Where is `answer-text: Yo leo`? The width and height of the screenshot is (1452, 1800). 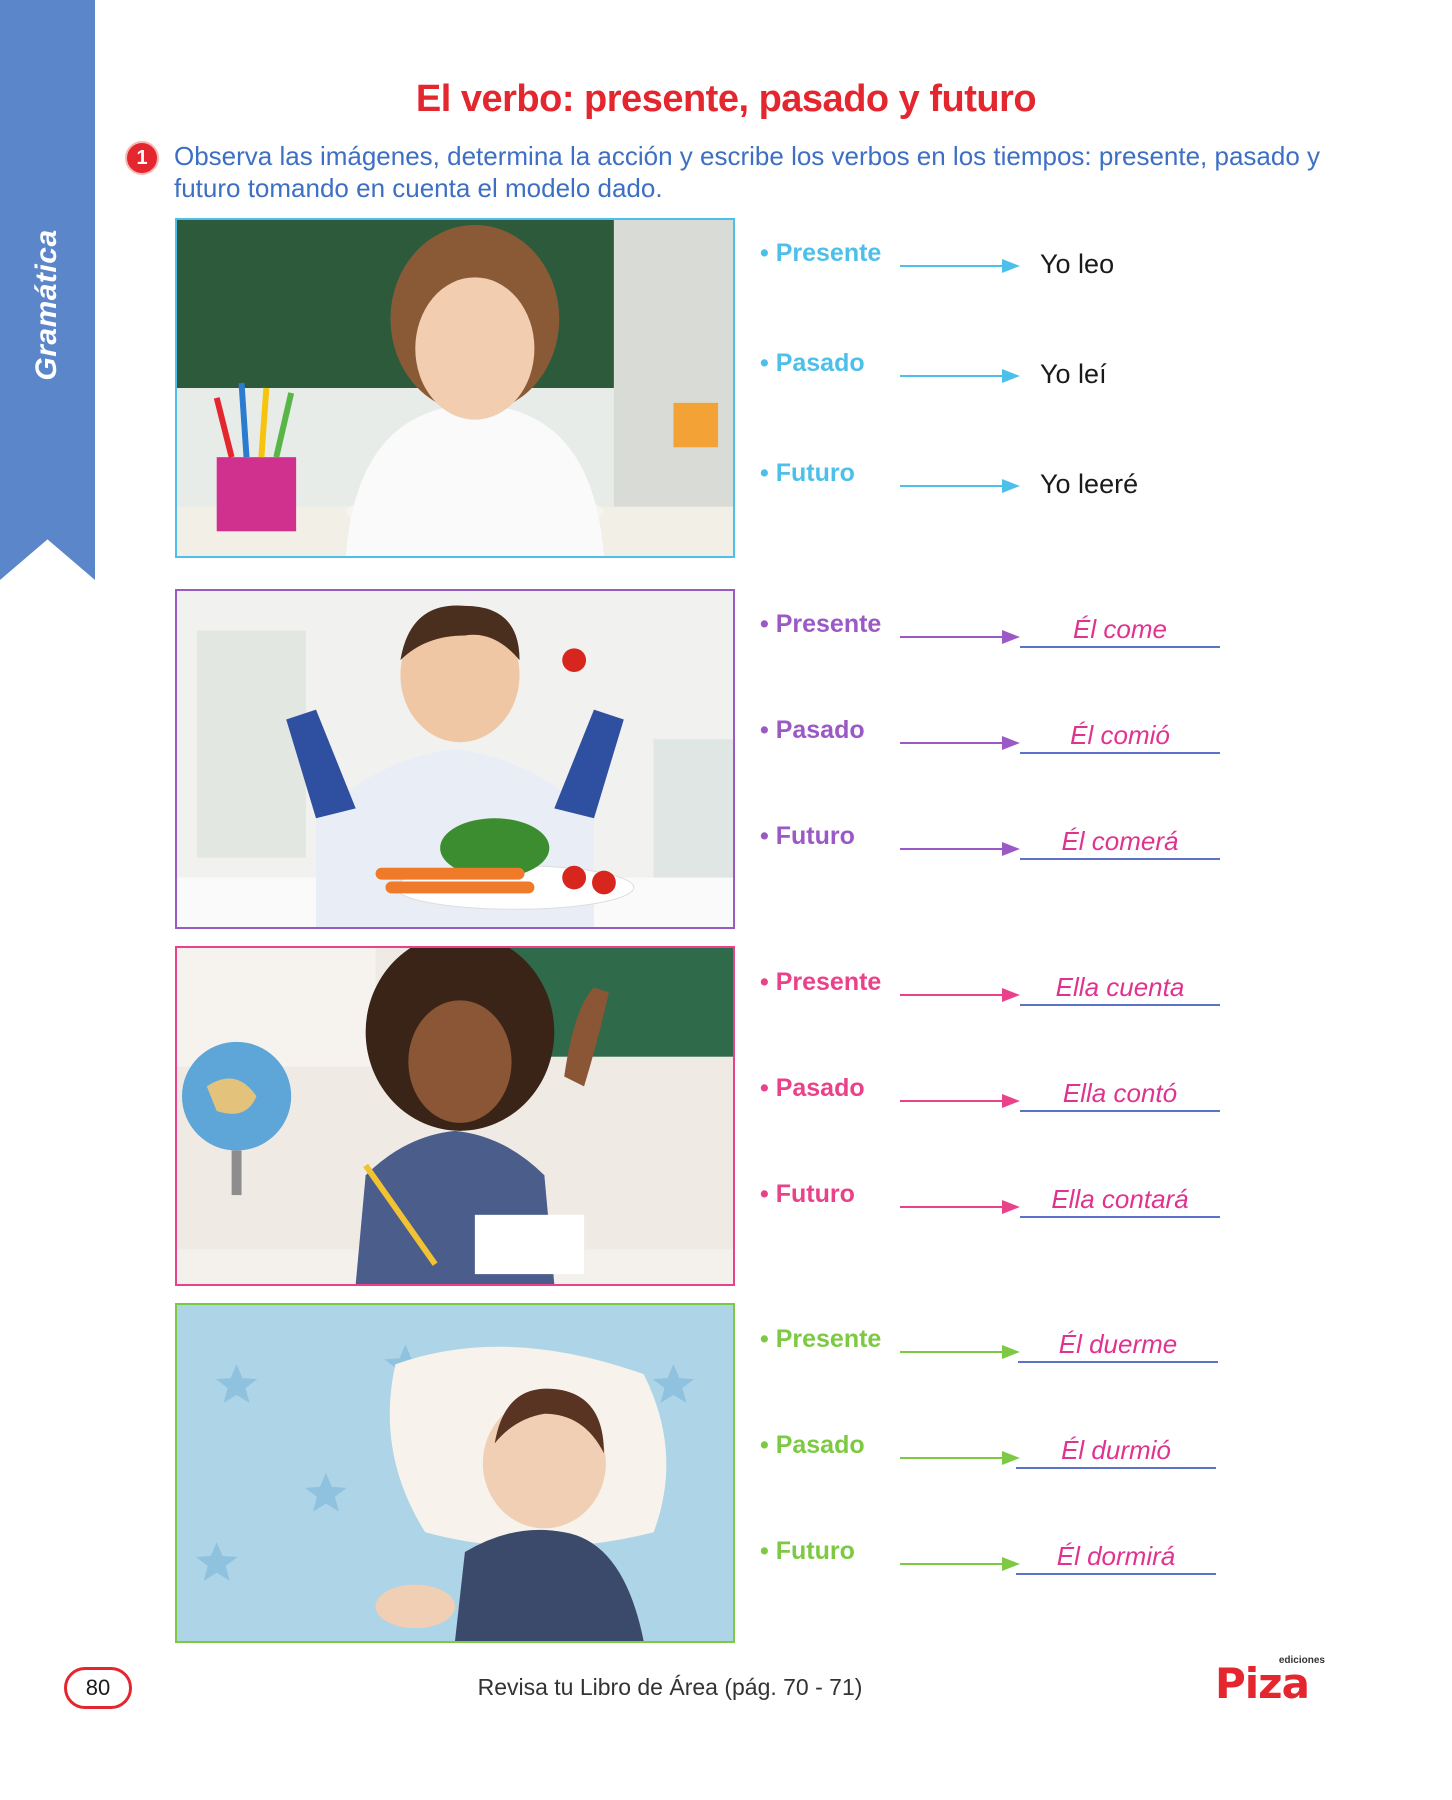 answer-text: Yo leo is located at coordinates (1077, 264).